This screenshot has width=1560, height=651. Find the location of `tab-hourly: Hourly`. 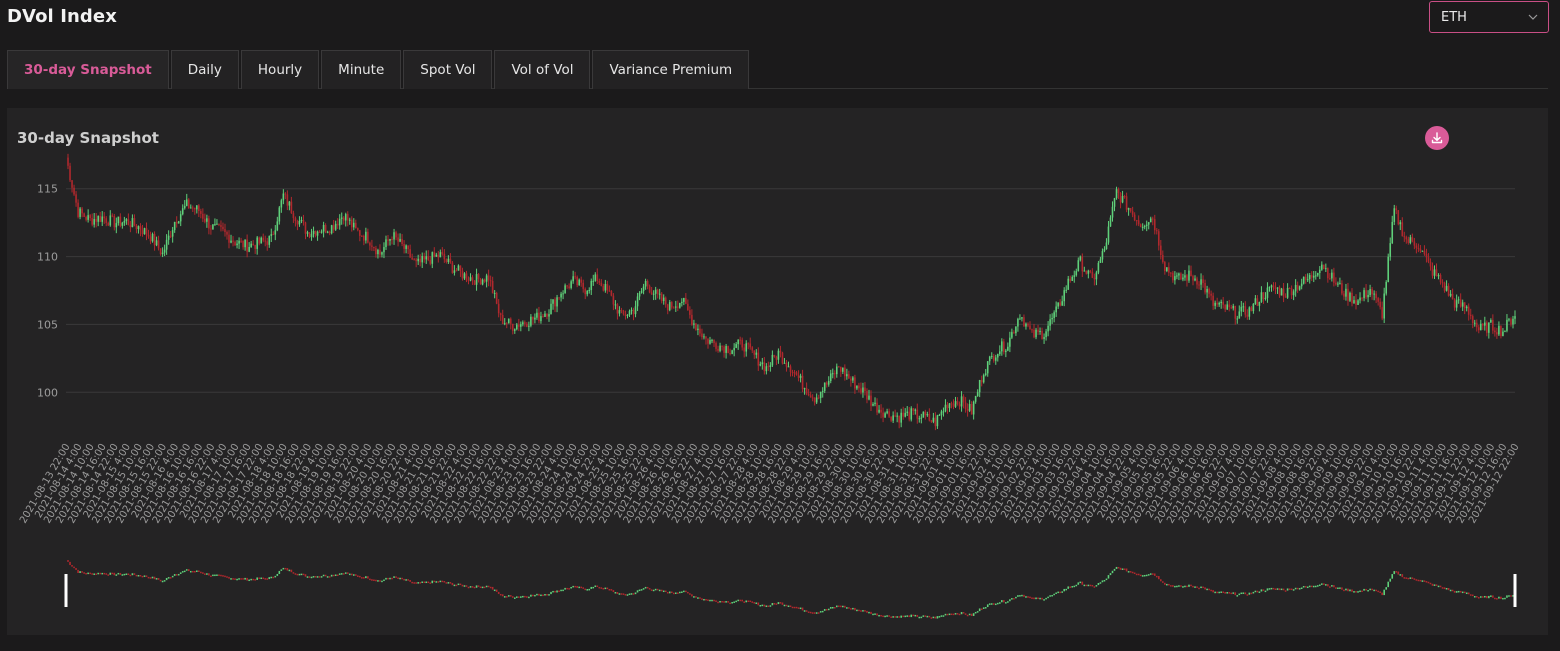

tab-hourly: Hourly is located at coordinates (280, 69).